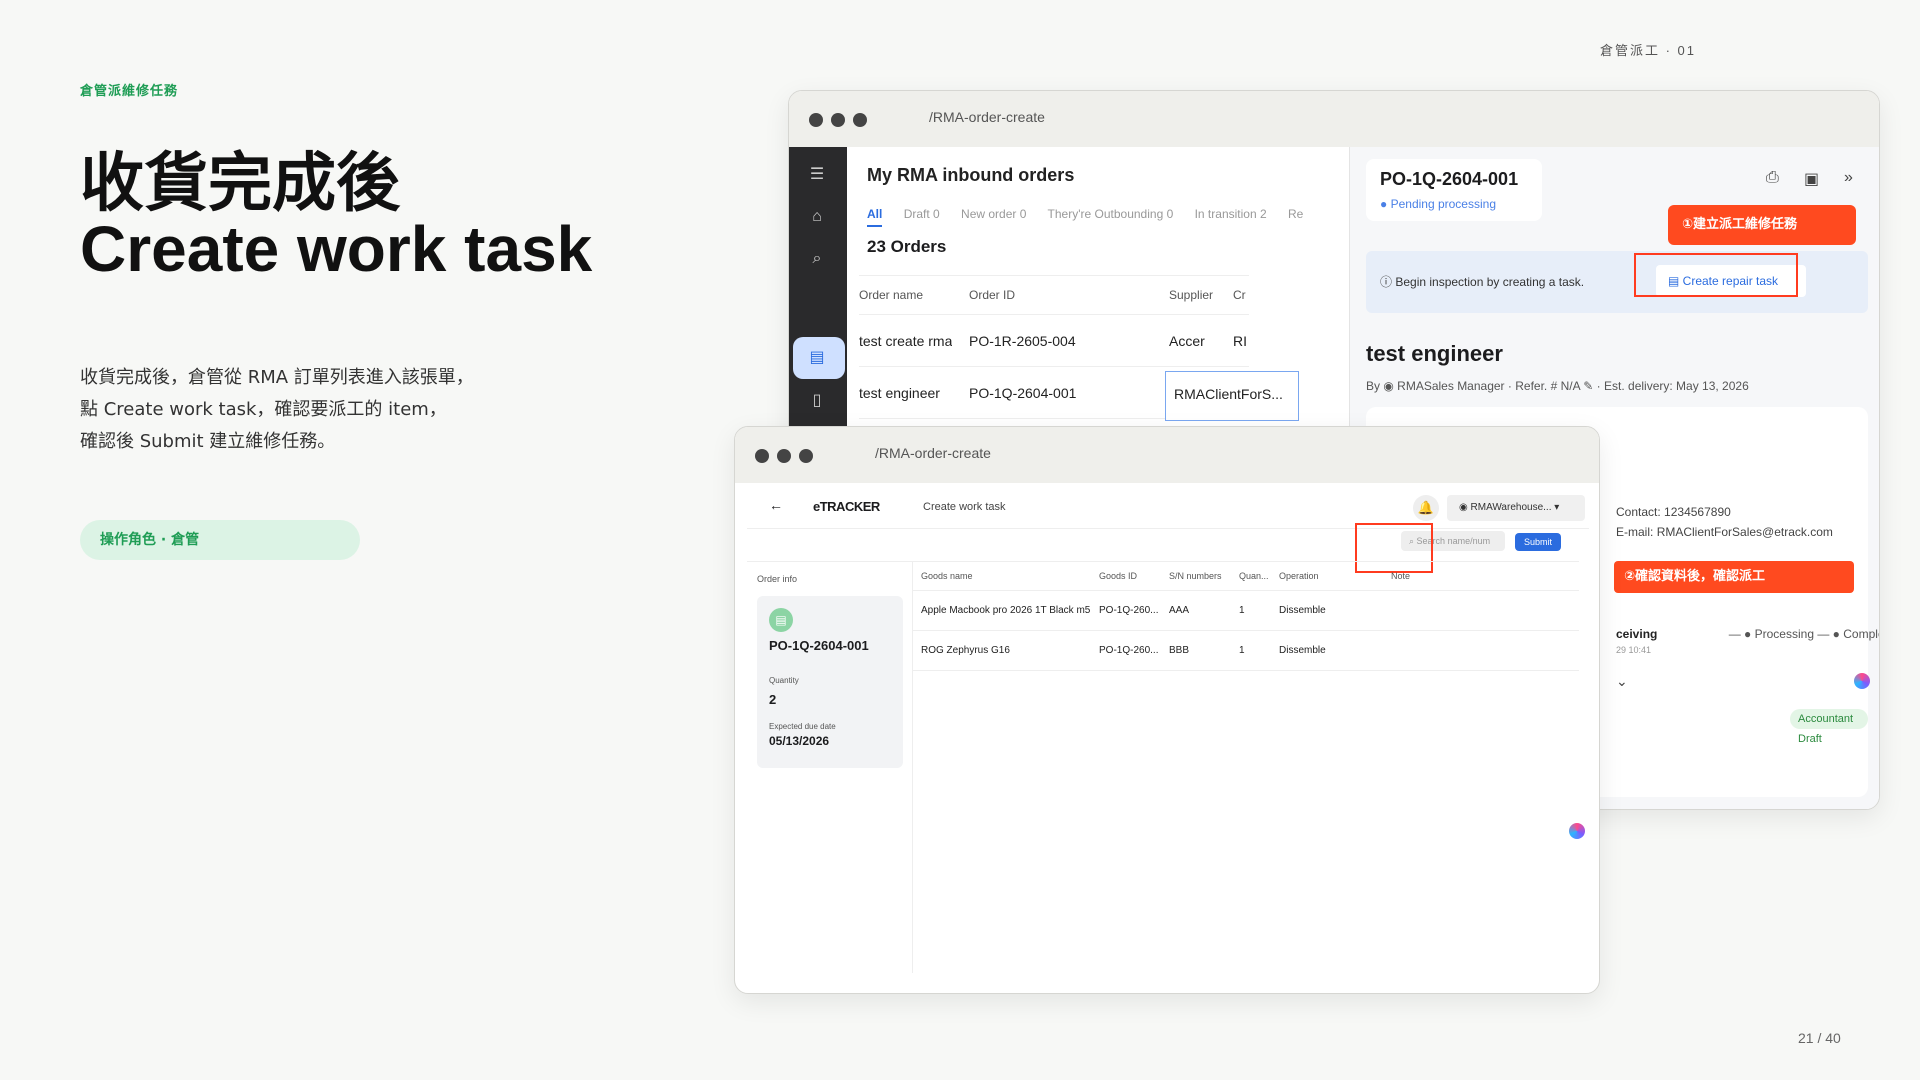 The width and height of the screenshot is (1920, 1080). Describe the element at coordinates (1426, 508) in the screenshot. I see `bell-icon: 🔔` at that location.